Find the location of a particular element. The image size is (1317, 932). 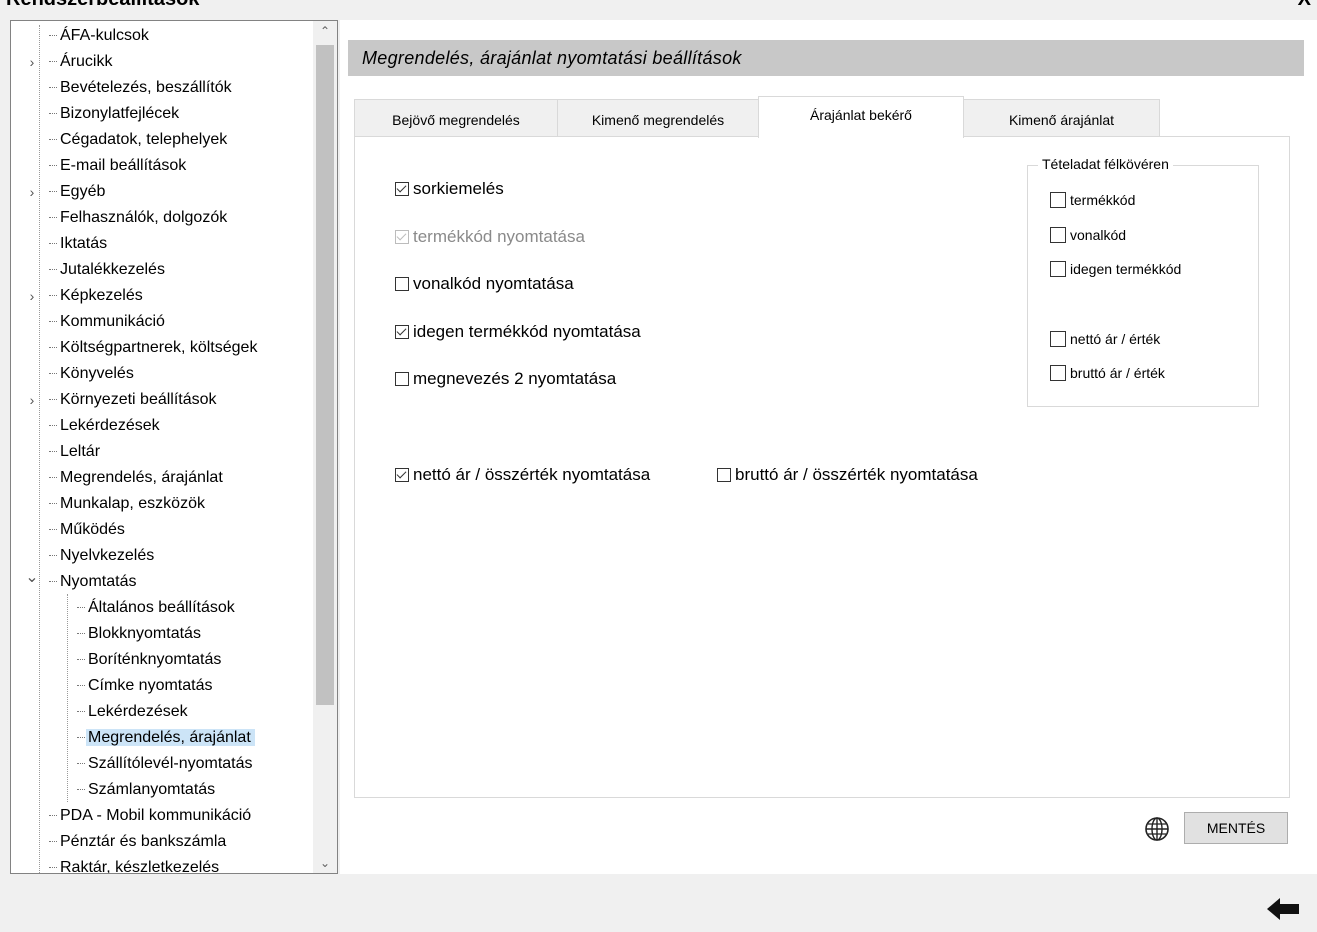

tree-item: Cégadatok, telephelyek is located at coordinates (140, 140).